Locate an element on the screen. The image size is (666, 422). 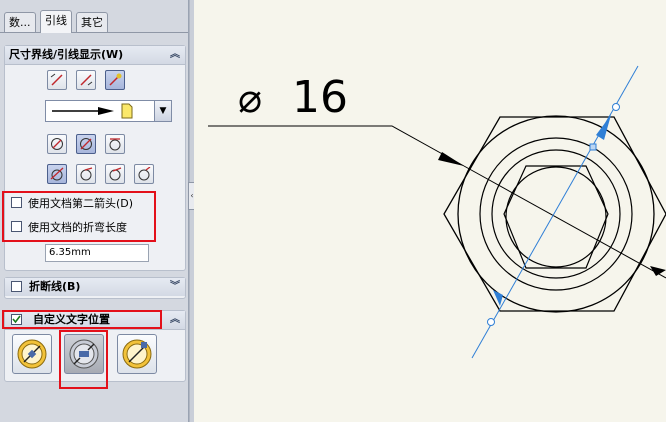
group-title: 尺寸界线/引线显示(W) is located at coordinates (66, 54).